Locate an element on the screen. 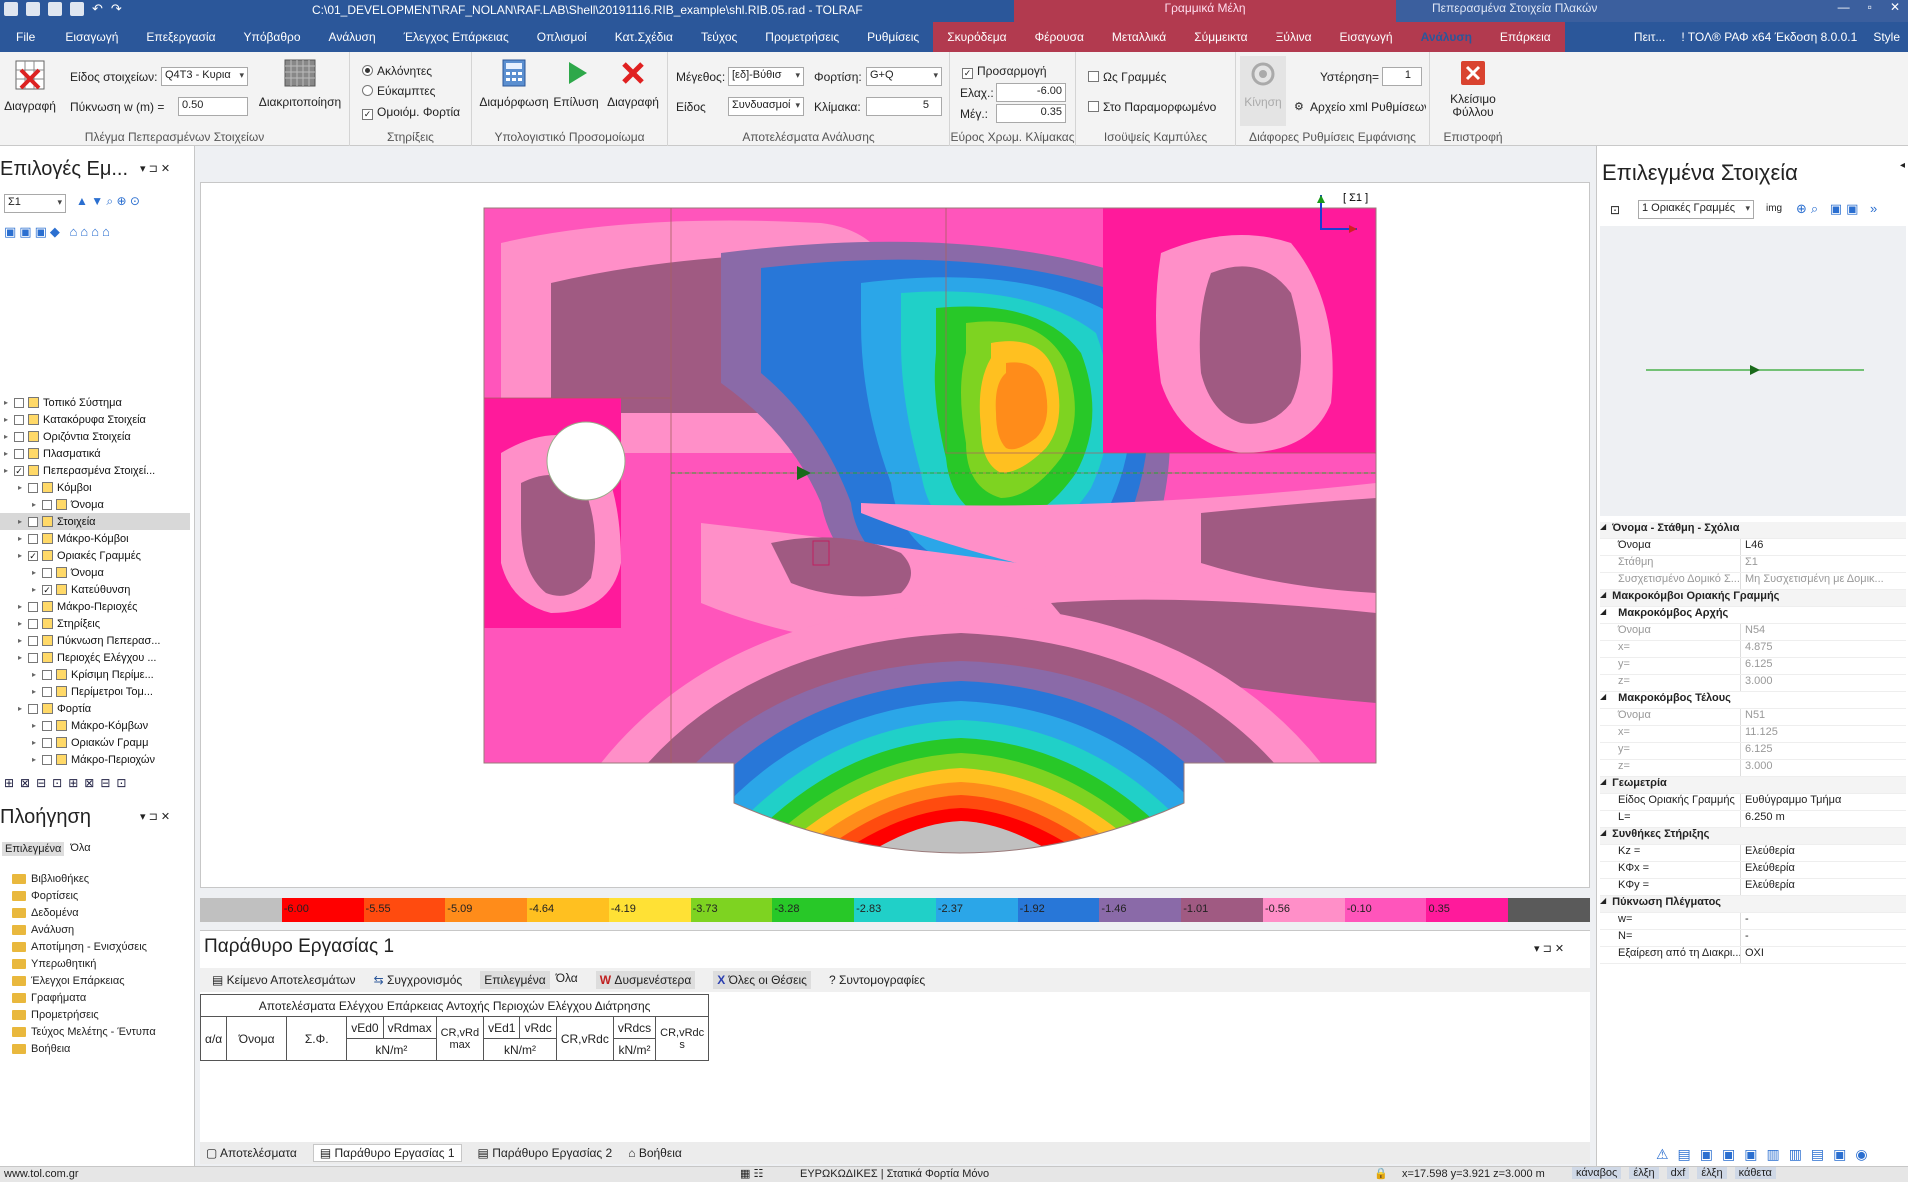  lock-icon: 🔒 is located at coordinates (1381, 1173).